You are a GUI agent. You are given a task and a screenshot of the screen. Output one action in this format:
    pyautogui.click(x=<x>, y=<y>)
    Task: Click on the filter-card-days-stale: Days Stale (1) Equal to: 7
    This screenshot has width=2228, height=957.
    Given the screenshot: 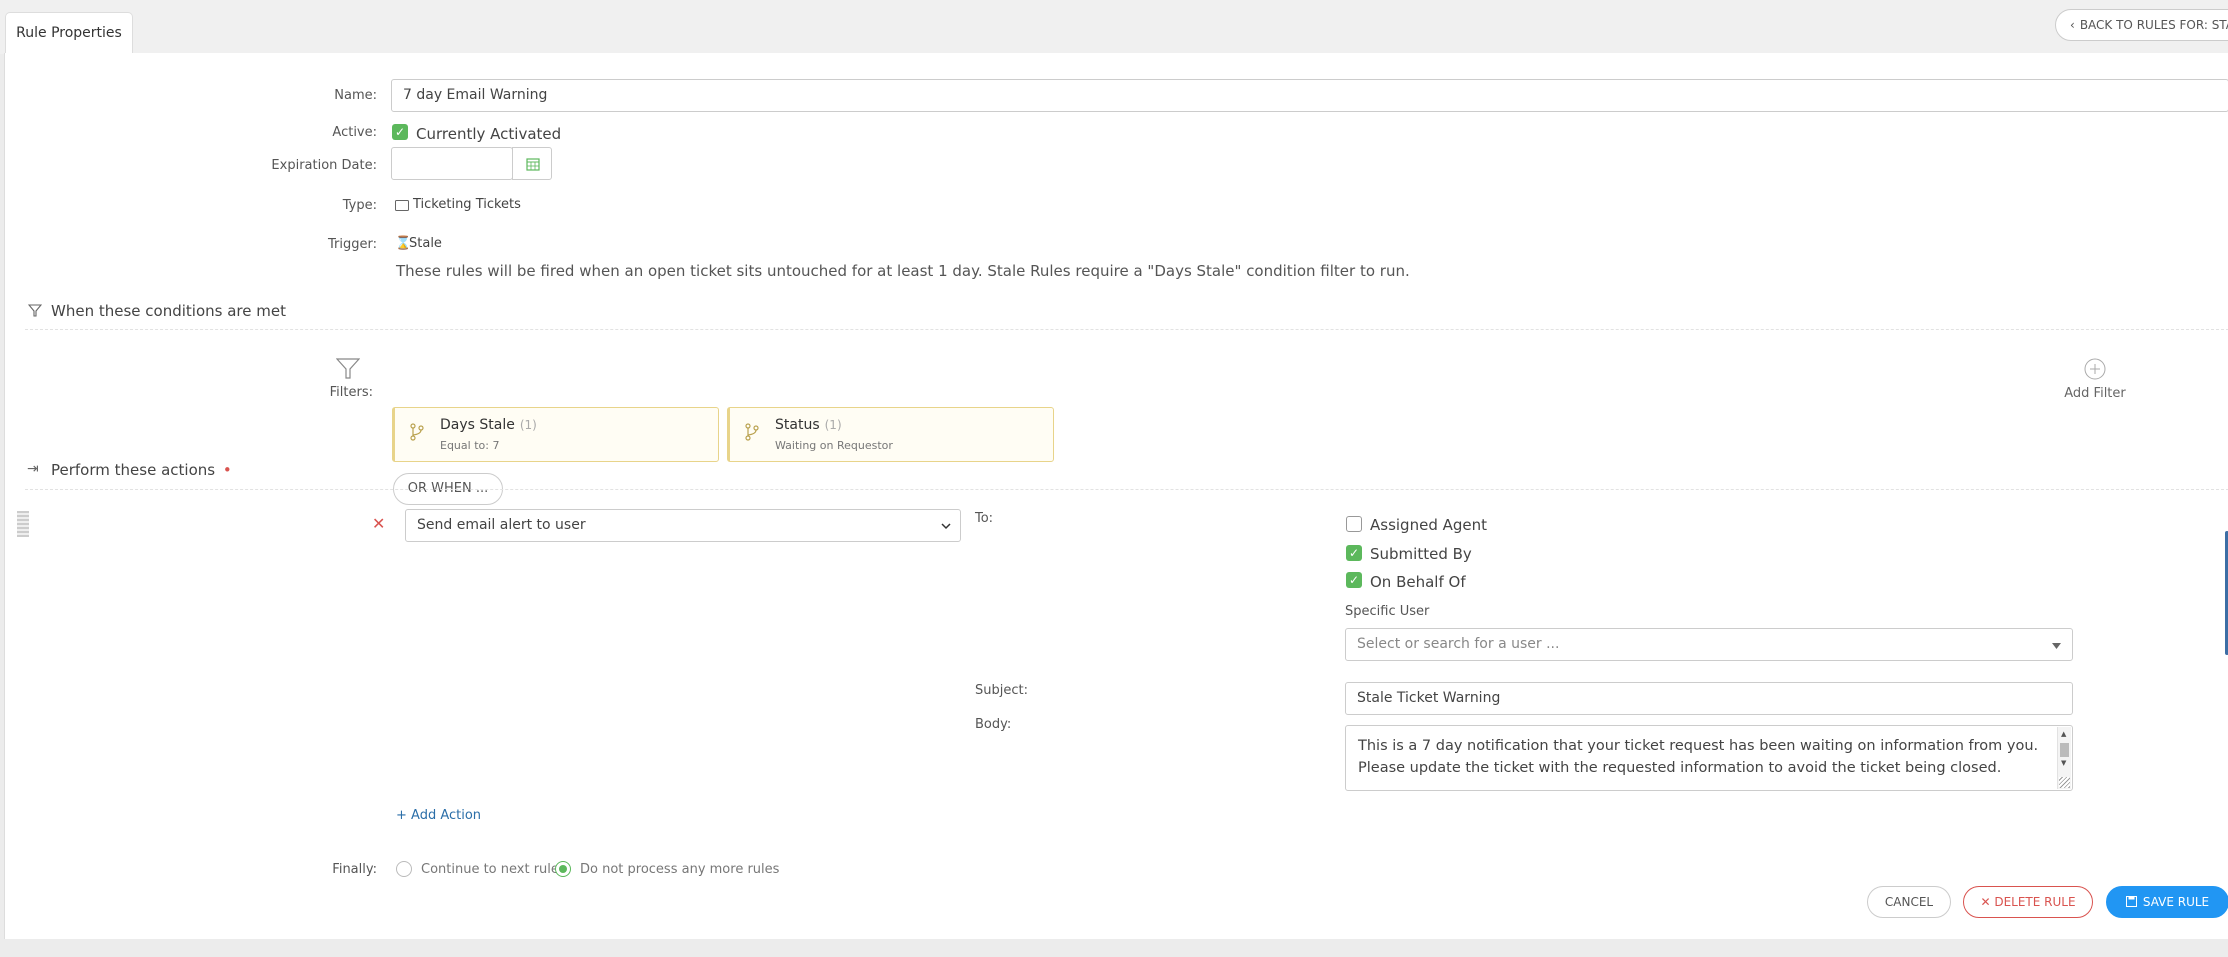 What is the action you would take?
    pyautogui.click(x=555, y=434)
    